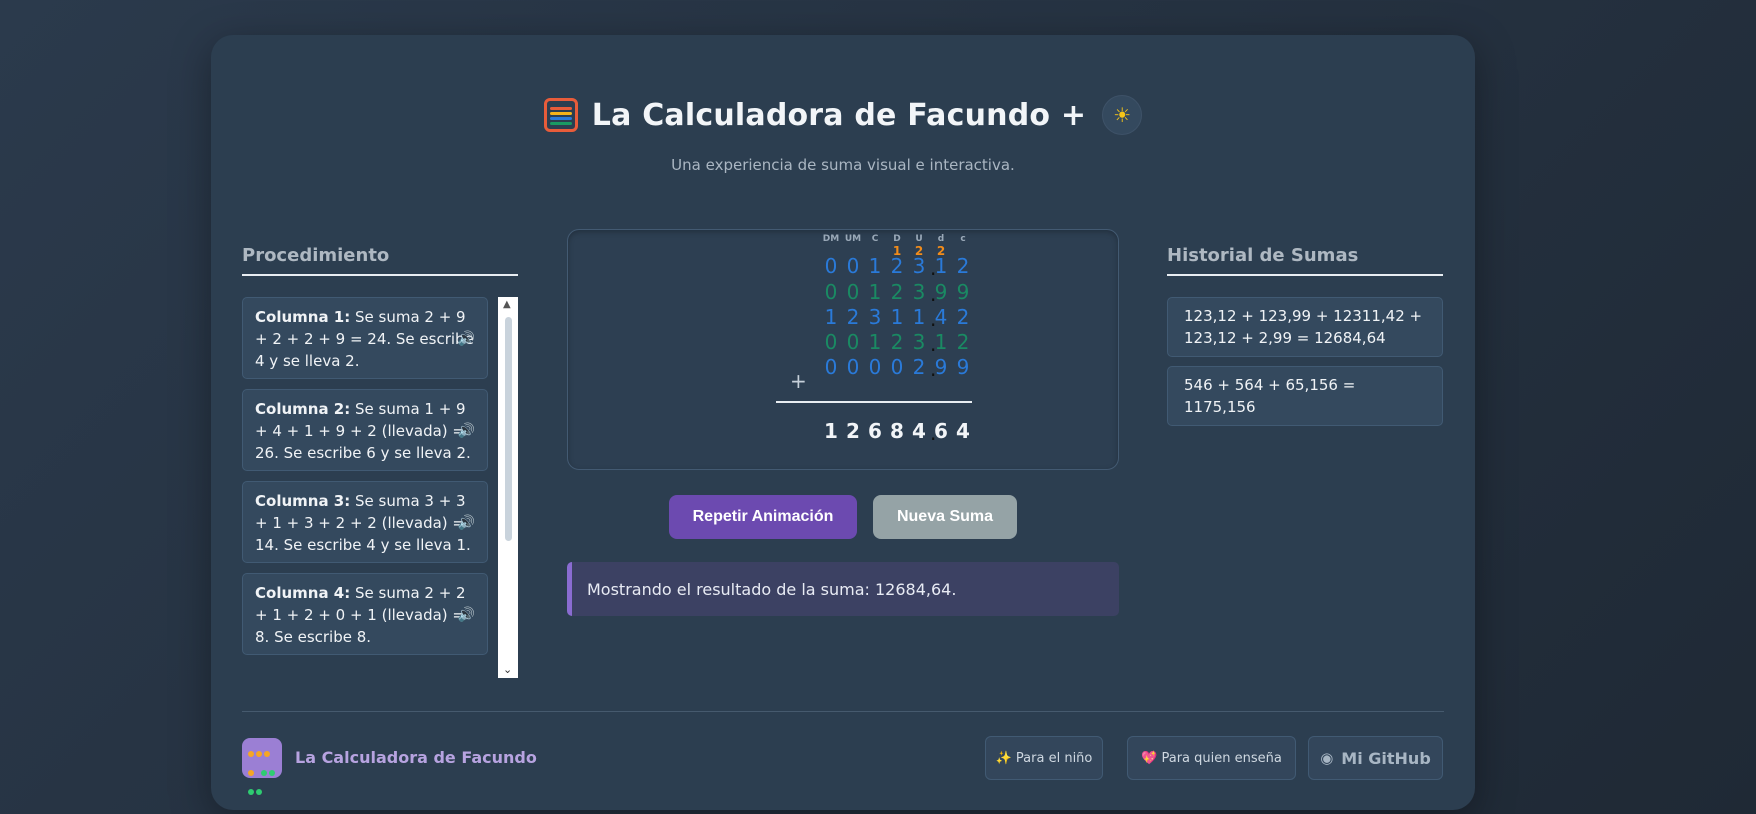 The width and height of the screenshot is (1756, 814). What do you see at coordinates (963, 239) in the screenshot?
I see `column-label: c` at bounding box center [963, 239].